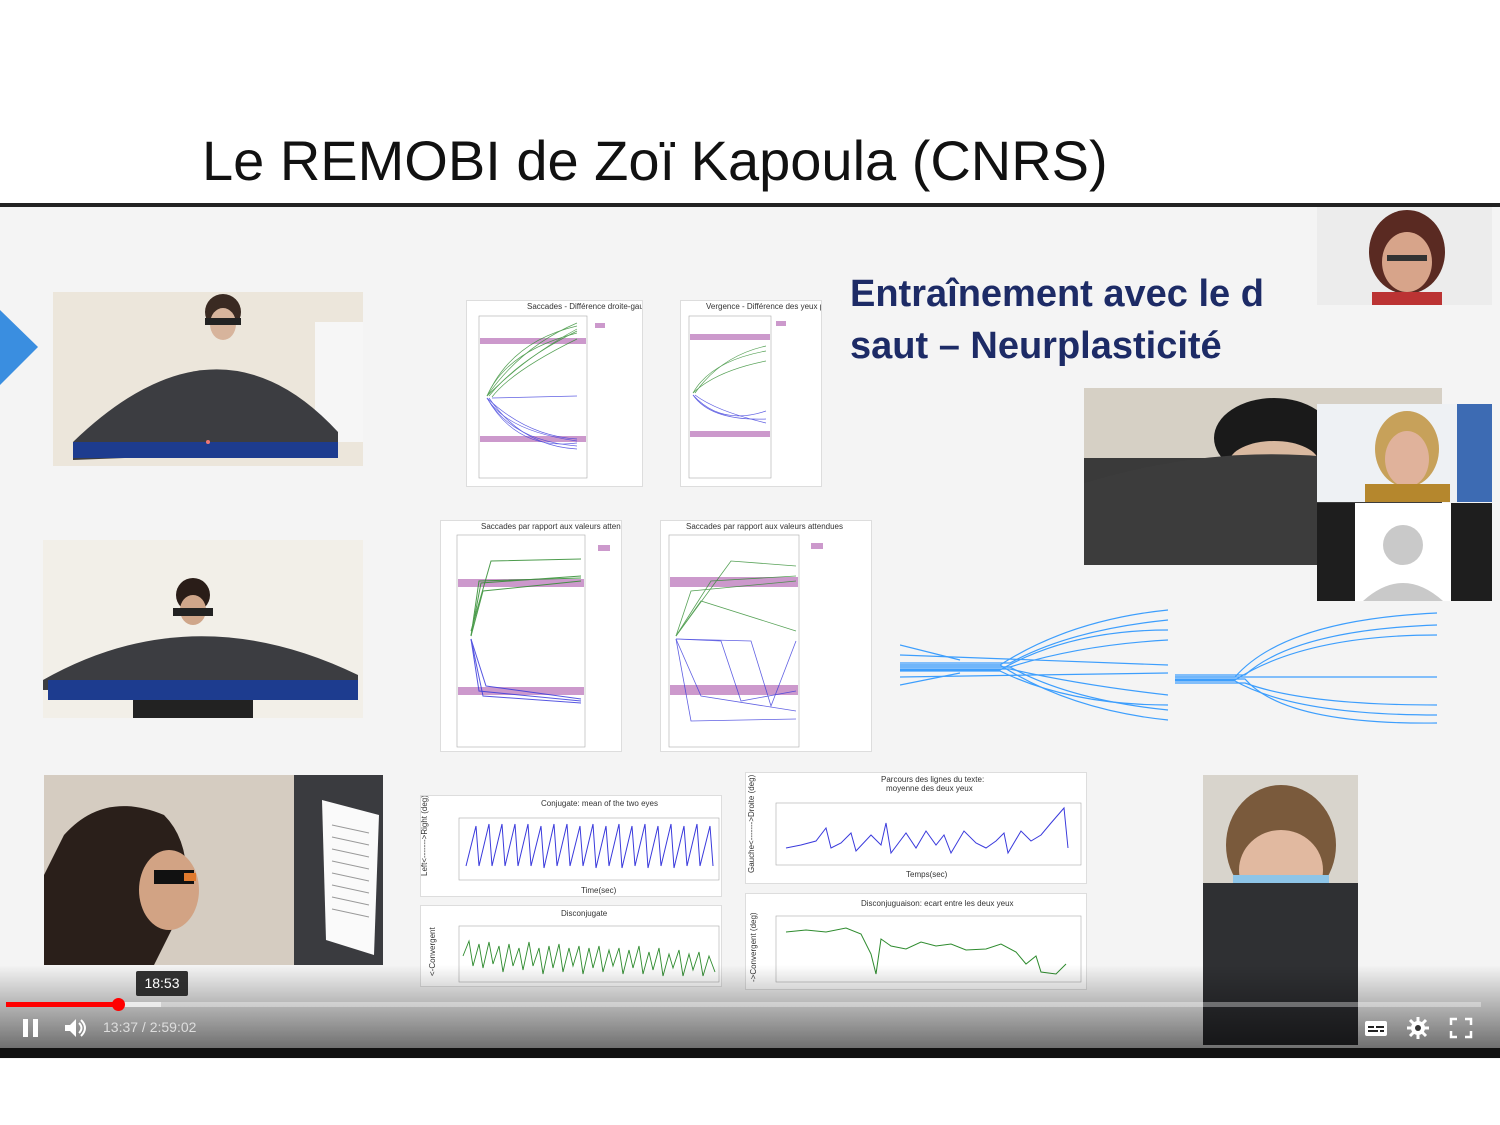  What do you see at coordinates (118, 1004) in the screenshot?
I see `progress-scrubber` at bounding box center [118, 1004].